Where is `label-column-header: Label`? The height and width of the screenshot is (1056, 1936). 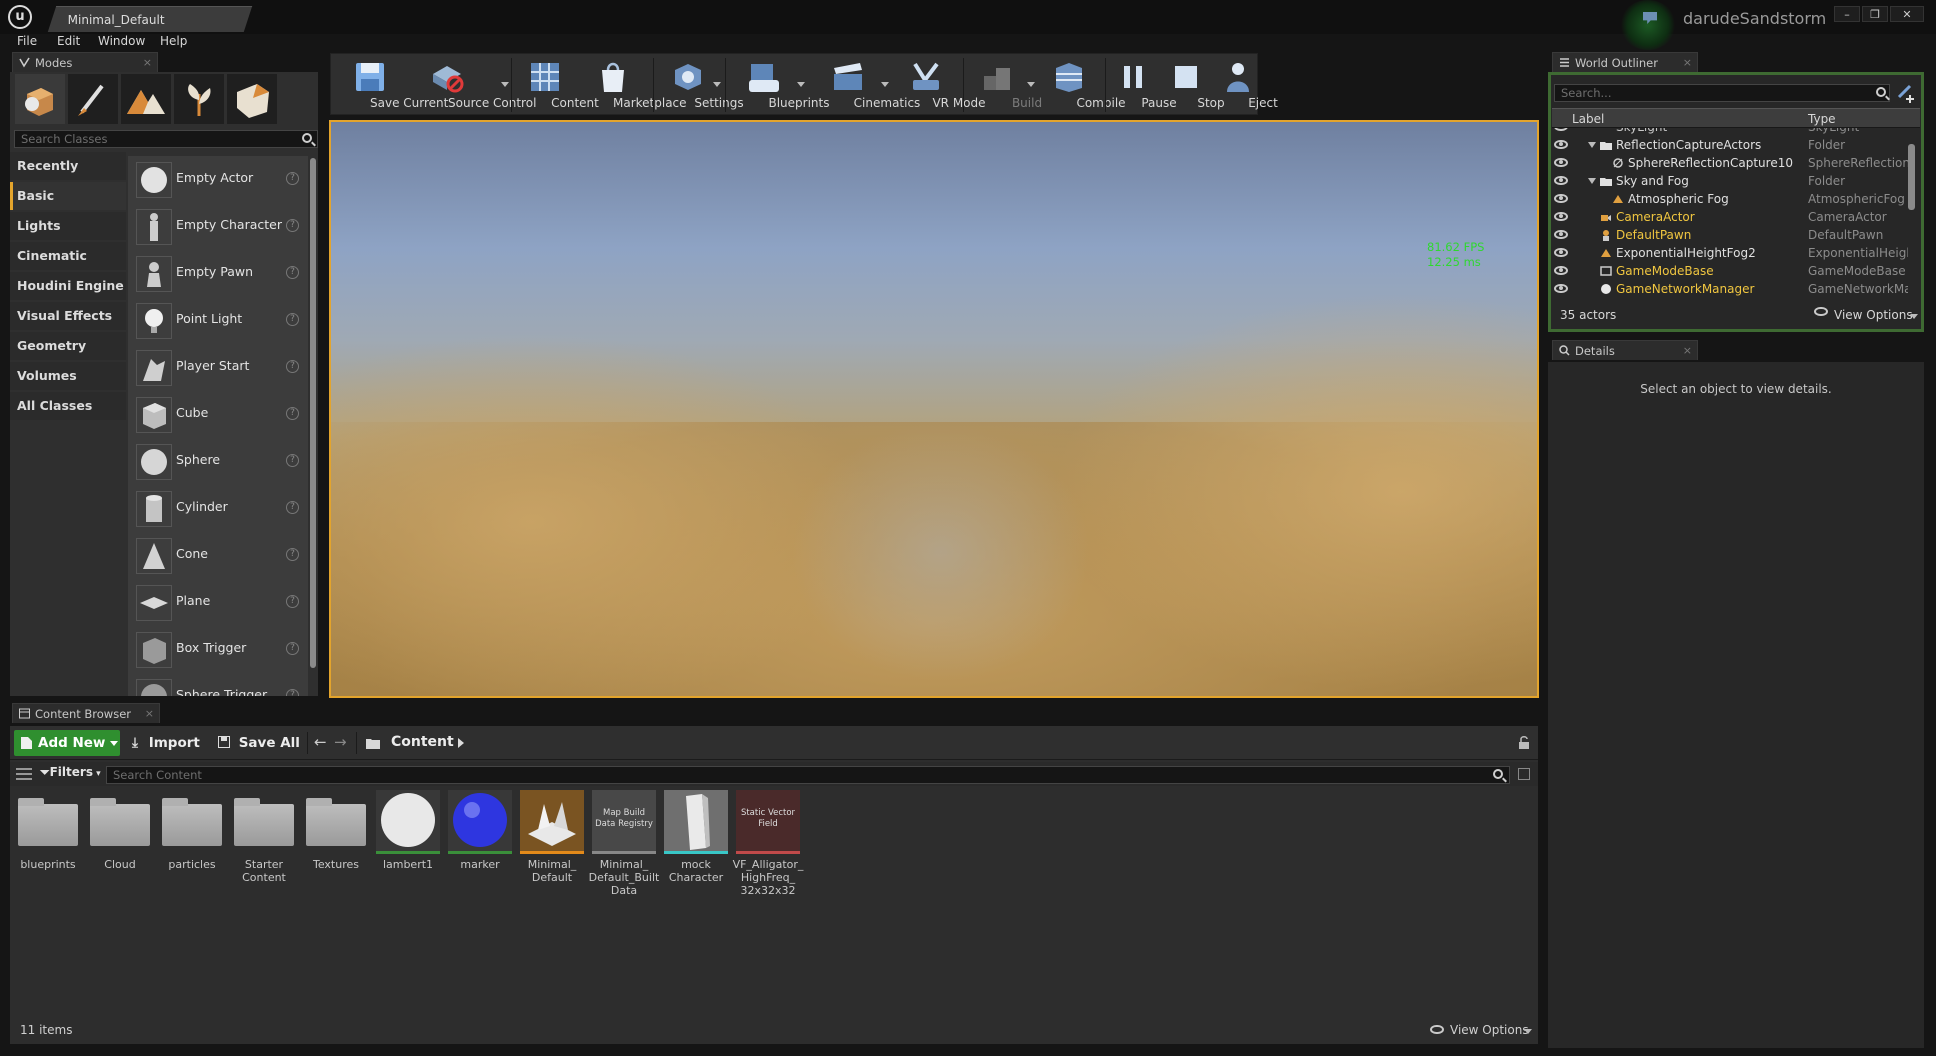 label-column-header: Label is located at coordinates (1588, 119).